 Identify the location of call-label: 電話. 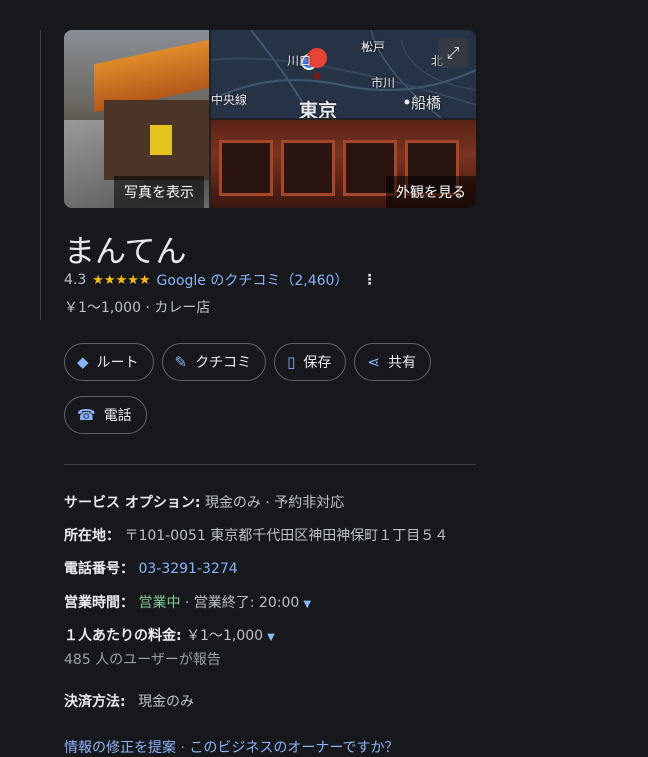
(117, 416).